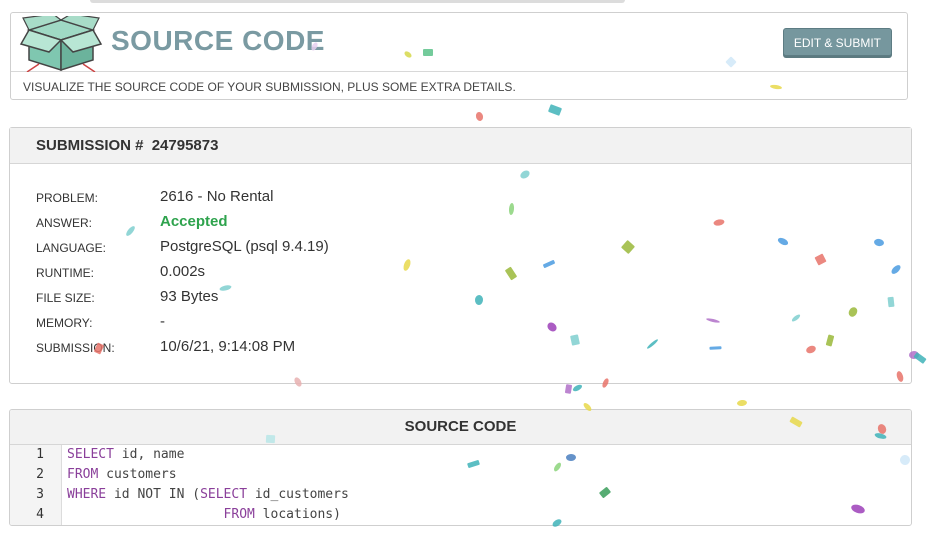 This screenshot has width=930, height=542. Describe the element at coordinates (298, 494) in the screenshot. I see `code-token: id_customers` at that location.